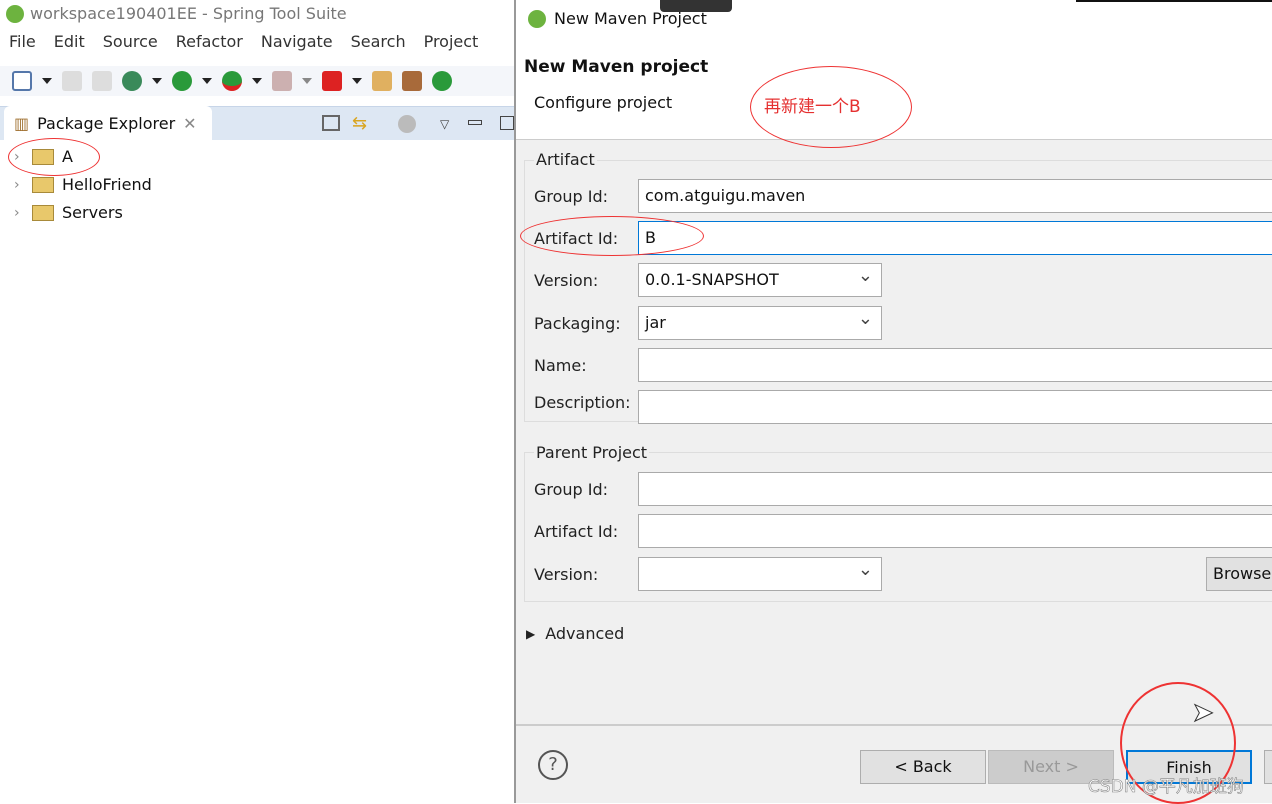  I want to click on group-id-input: com.atguigu.maven, so click(955, 196).